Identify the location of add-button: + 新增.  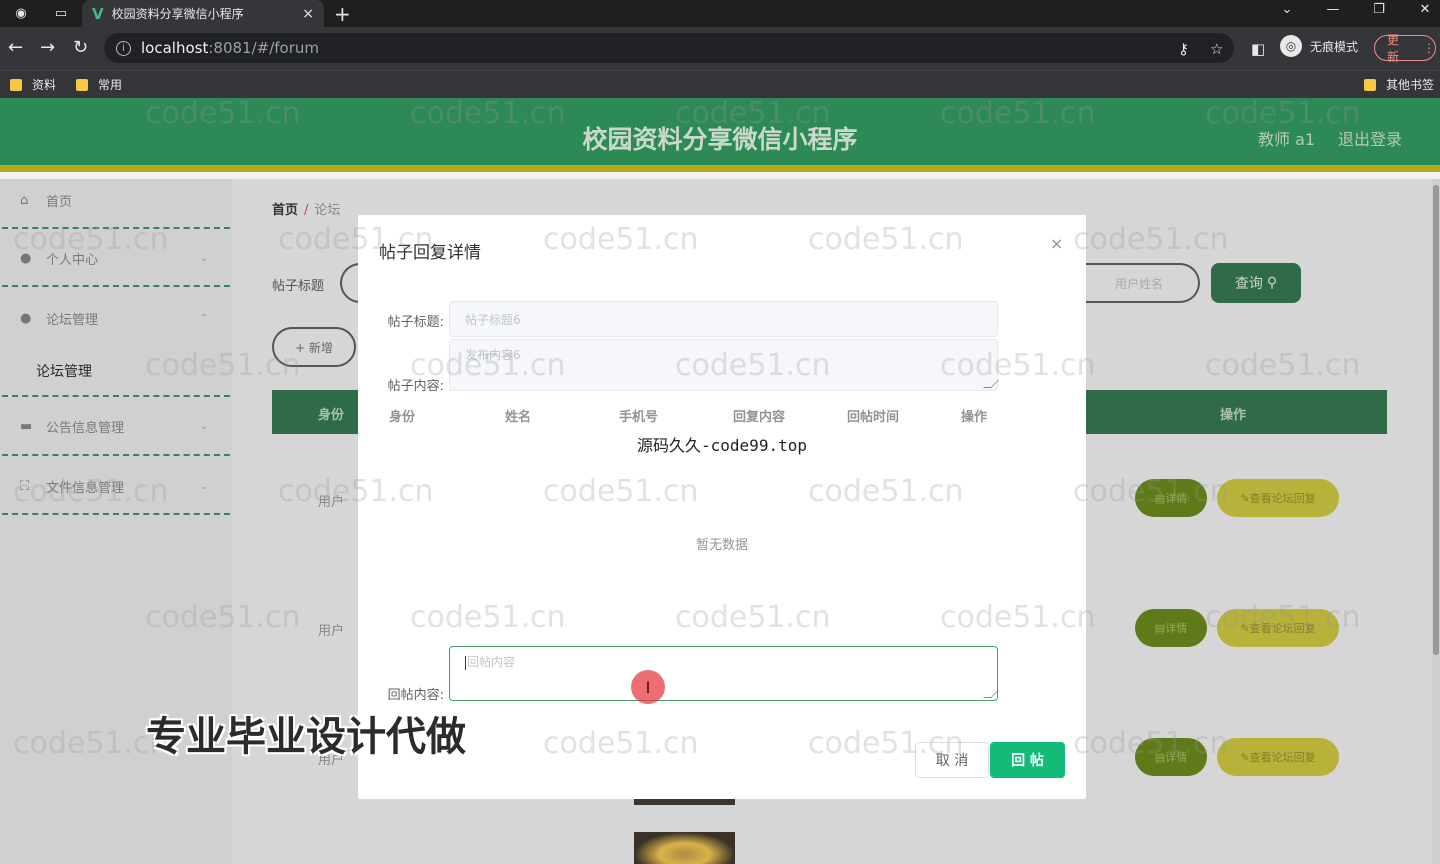
(314, 347).